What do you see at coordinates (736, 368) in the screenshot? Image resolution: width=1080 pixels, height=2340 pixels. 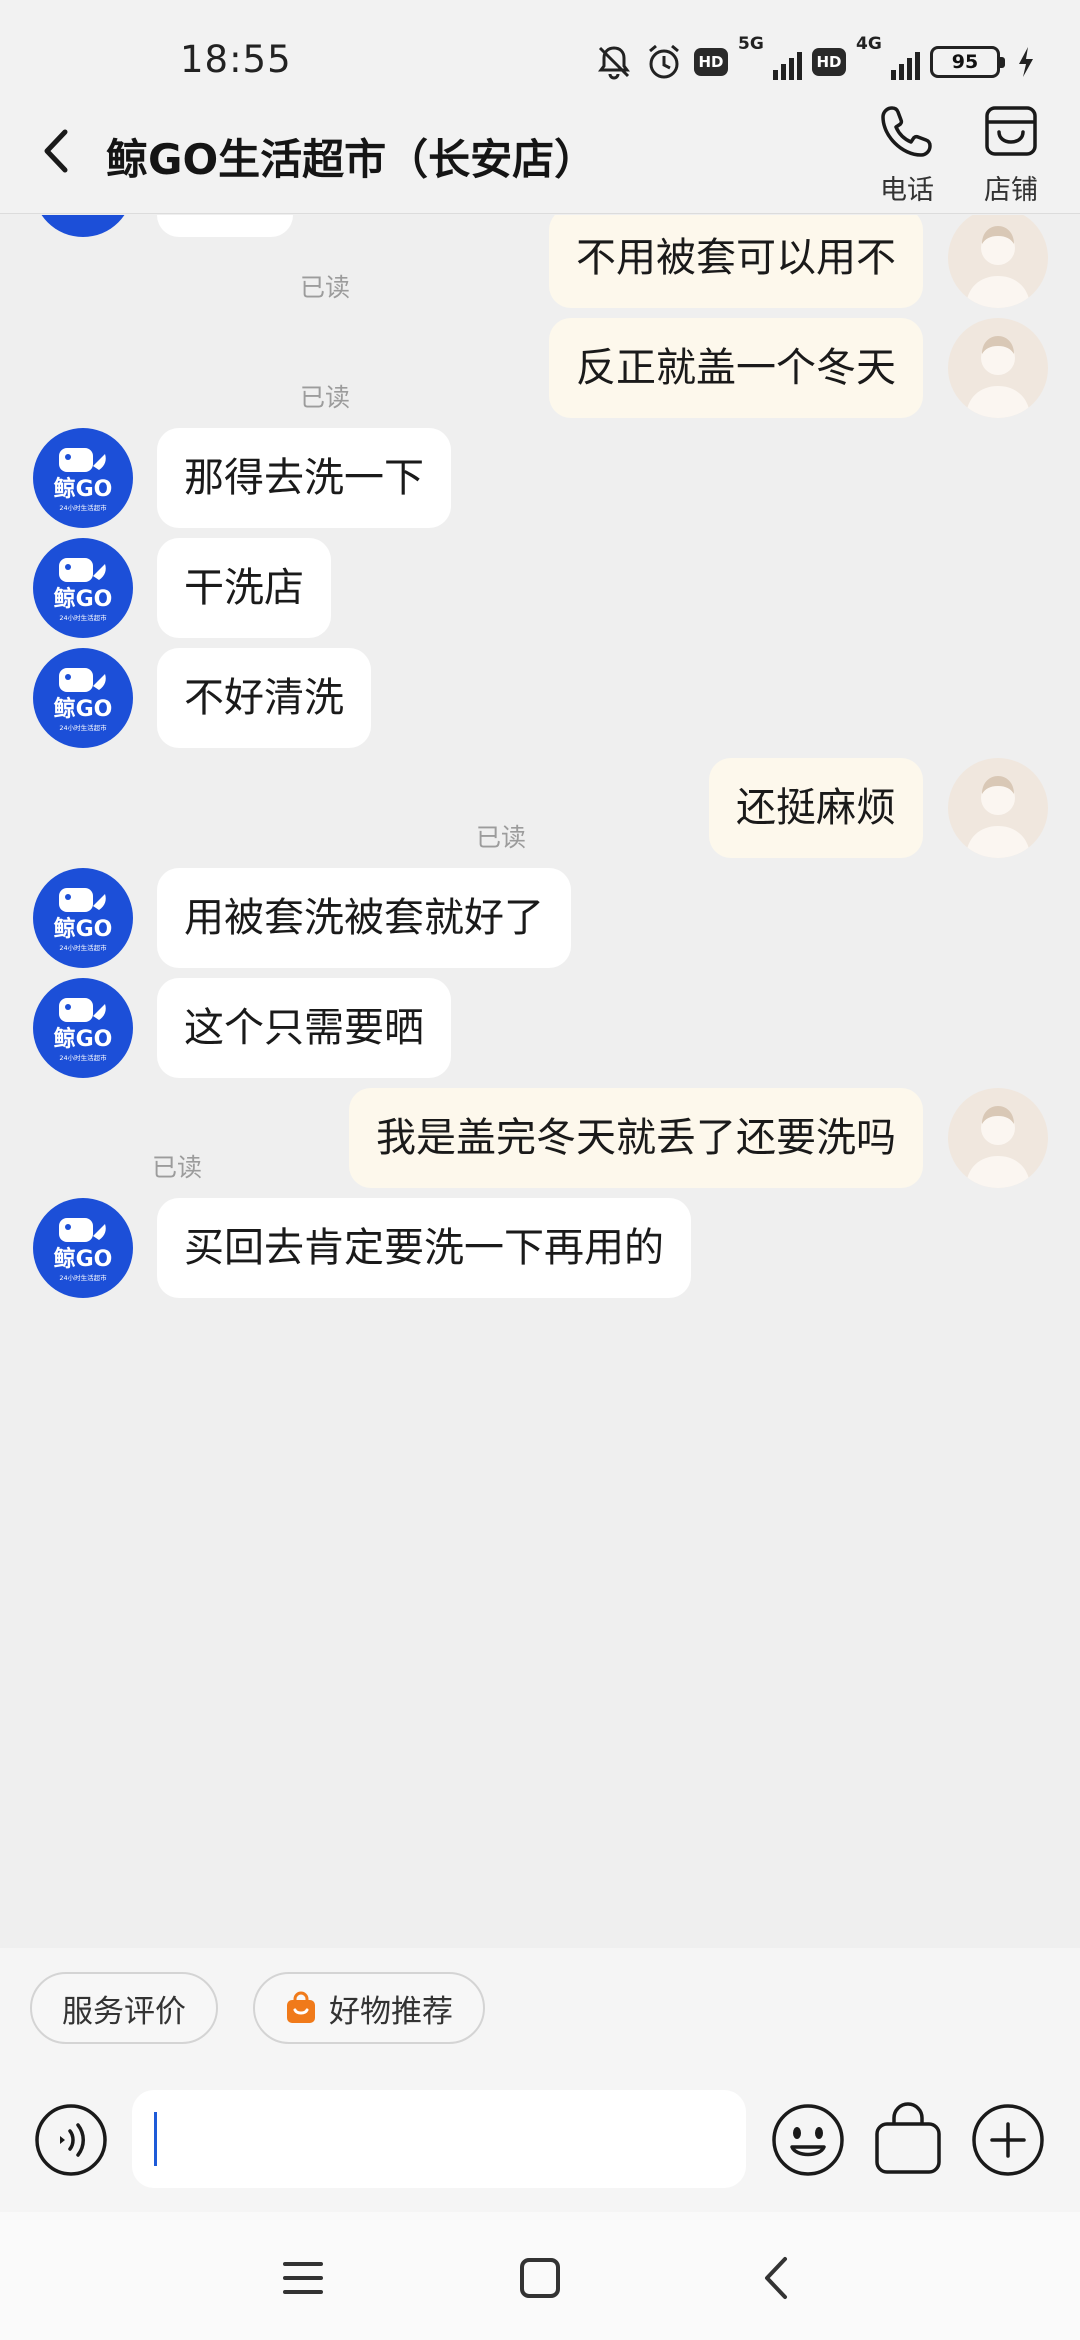 I see `message-bubble: 反正就盖一个冬天` at bounding box center [736, 368].